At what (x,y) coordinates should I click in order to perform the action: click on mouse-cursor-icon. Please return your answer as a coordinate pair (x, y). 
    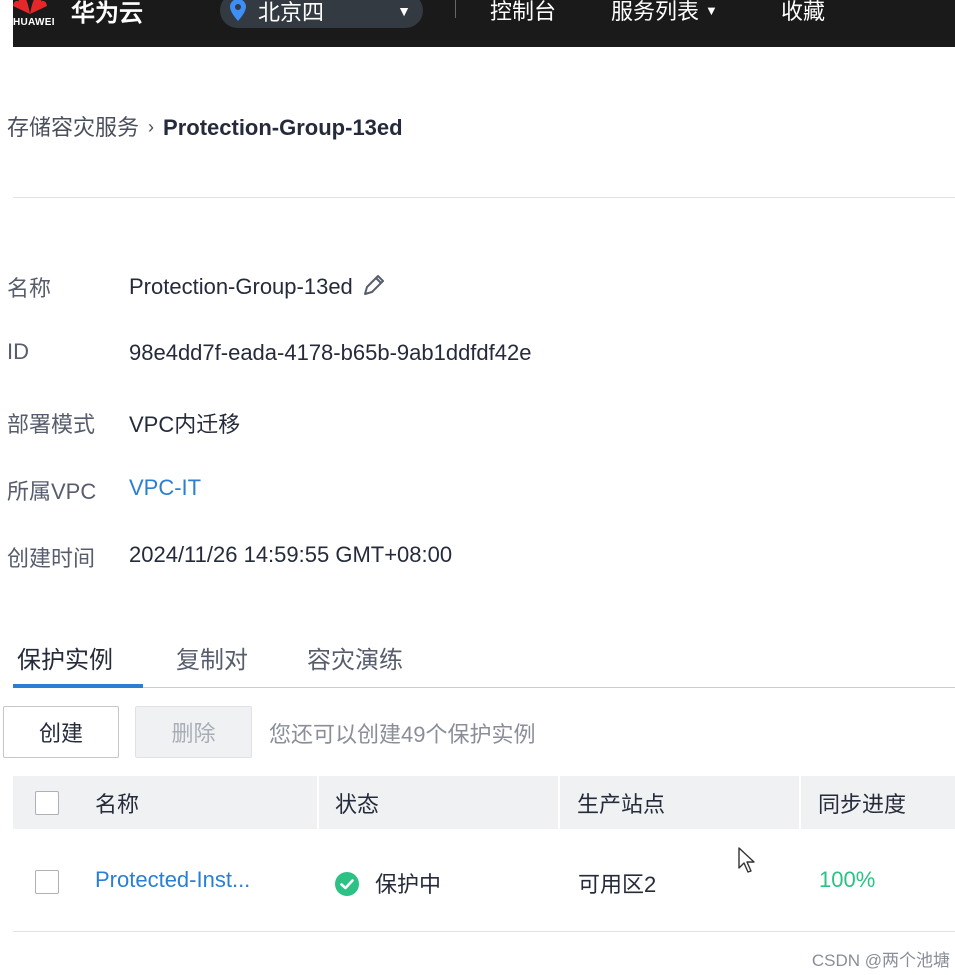
    Looking at the image, I should click on (746, 860).